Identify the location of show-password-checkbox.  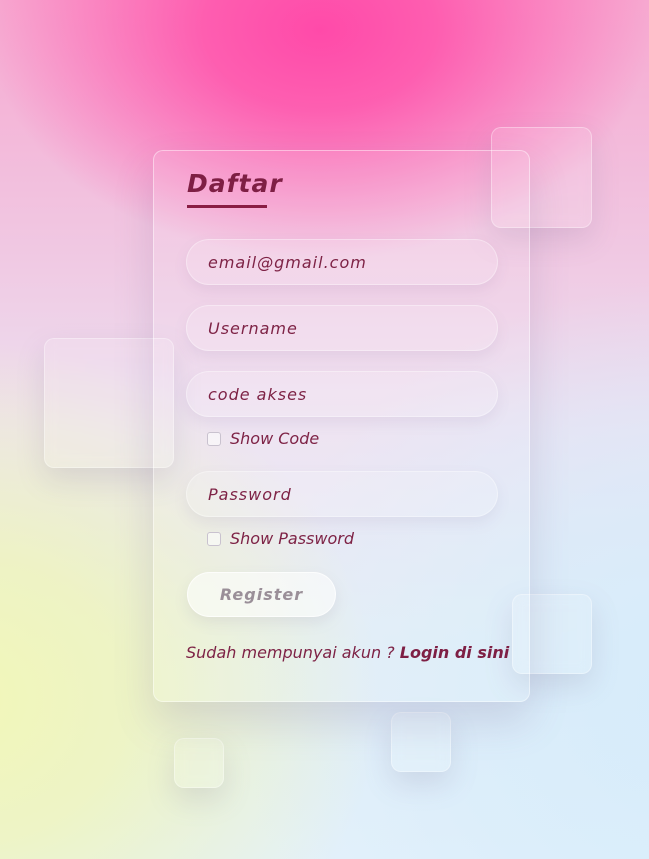
(214, 538).